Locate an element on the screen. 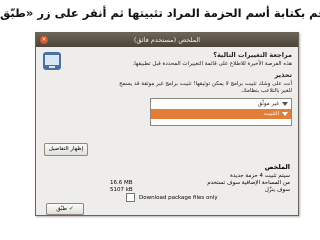 The width and height of the screenshot is (320, 240). download-only-label: Download package files only is located at coordinates (178, 197).